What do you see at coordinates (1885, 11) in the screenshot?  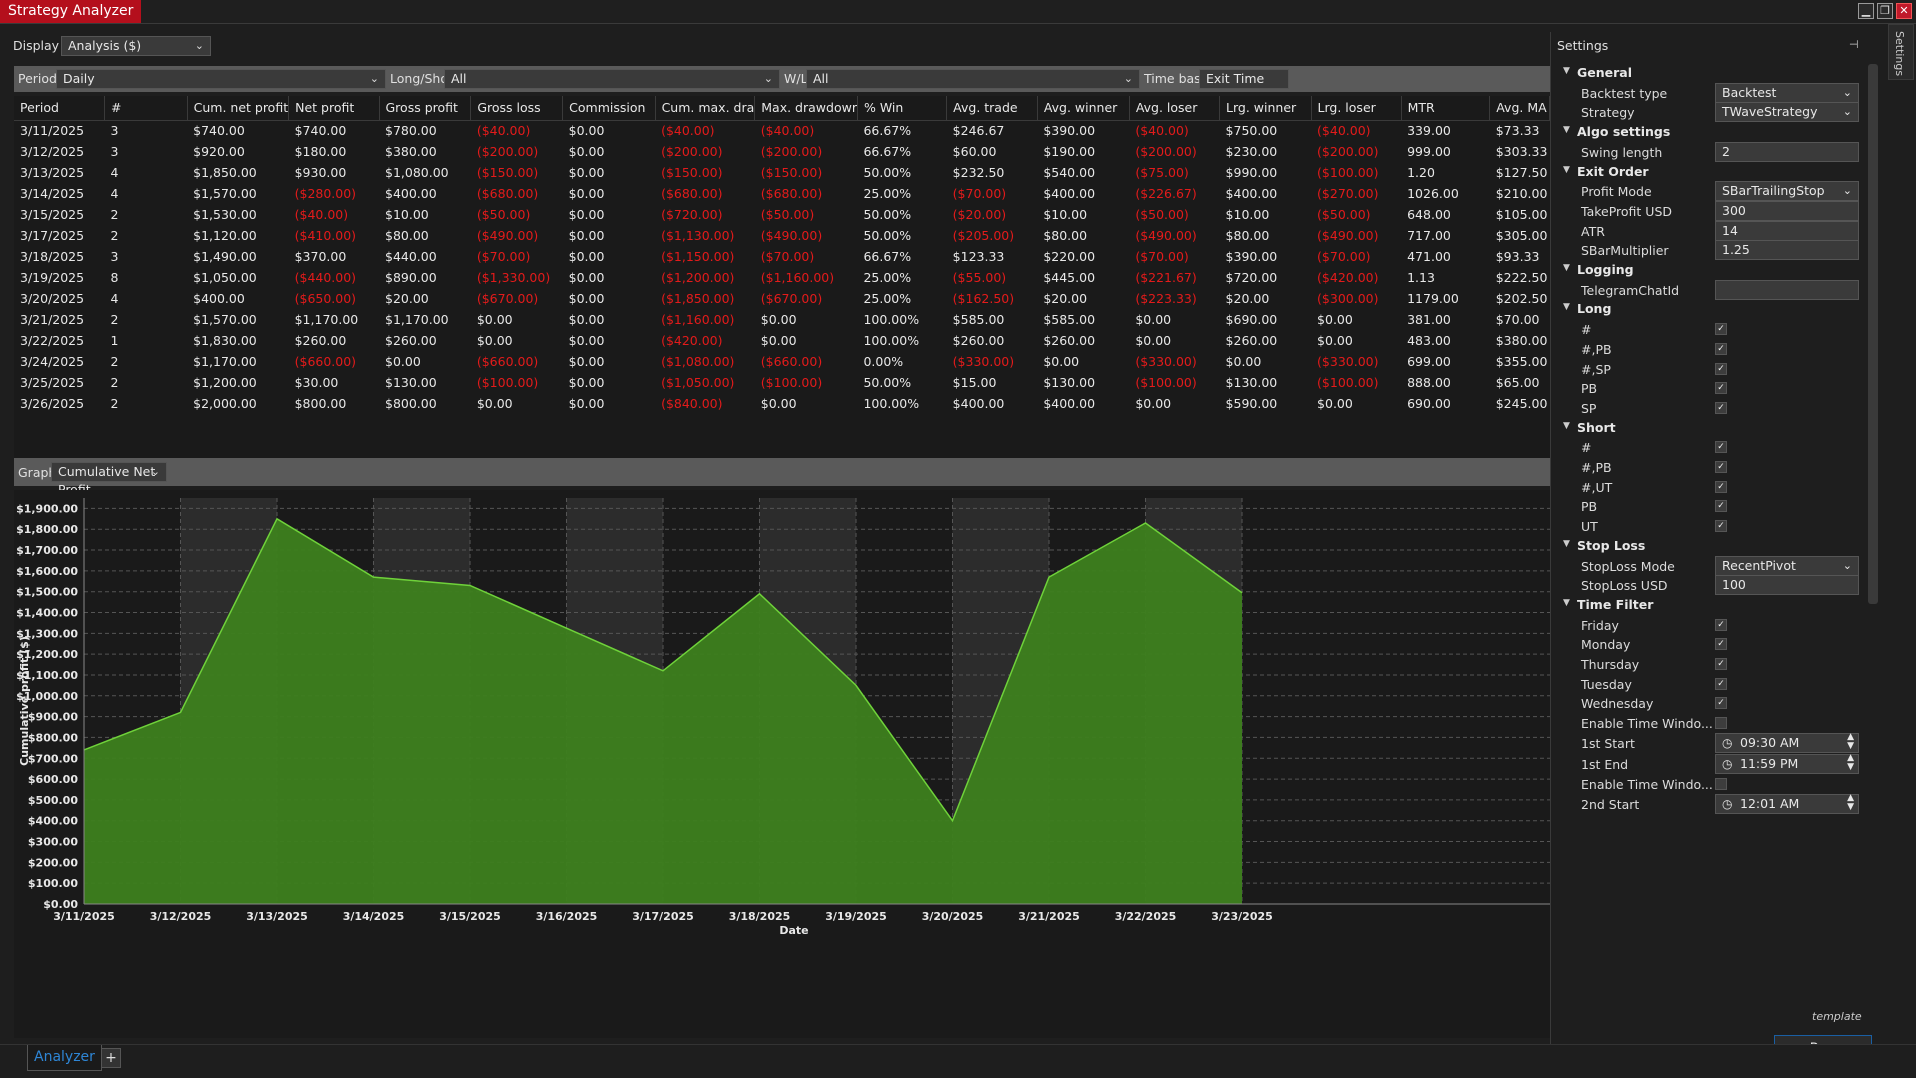 I see `restore-icon: ❐` at bounding box center [1885, 11].